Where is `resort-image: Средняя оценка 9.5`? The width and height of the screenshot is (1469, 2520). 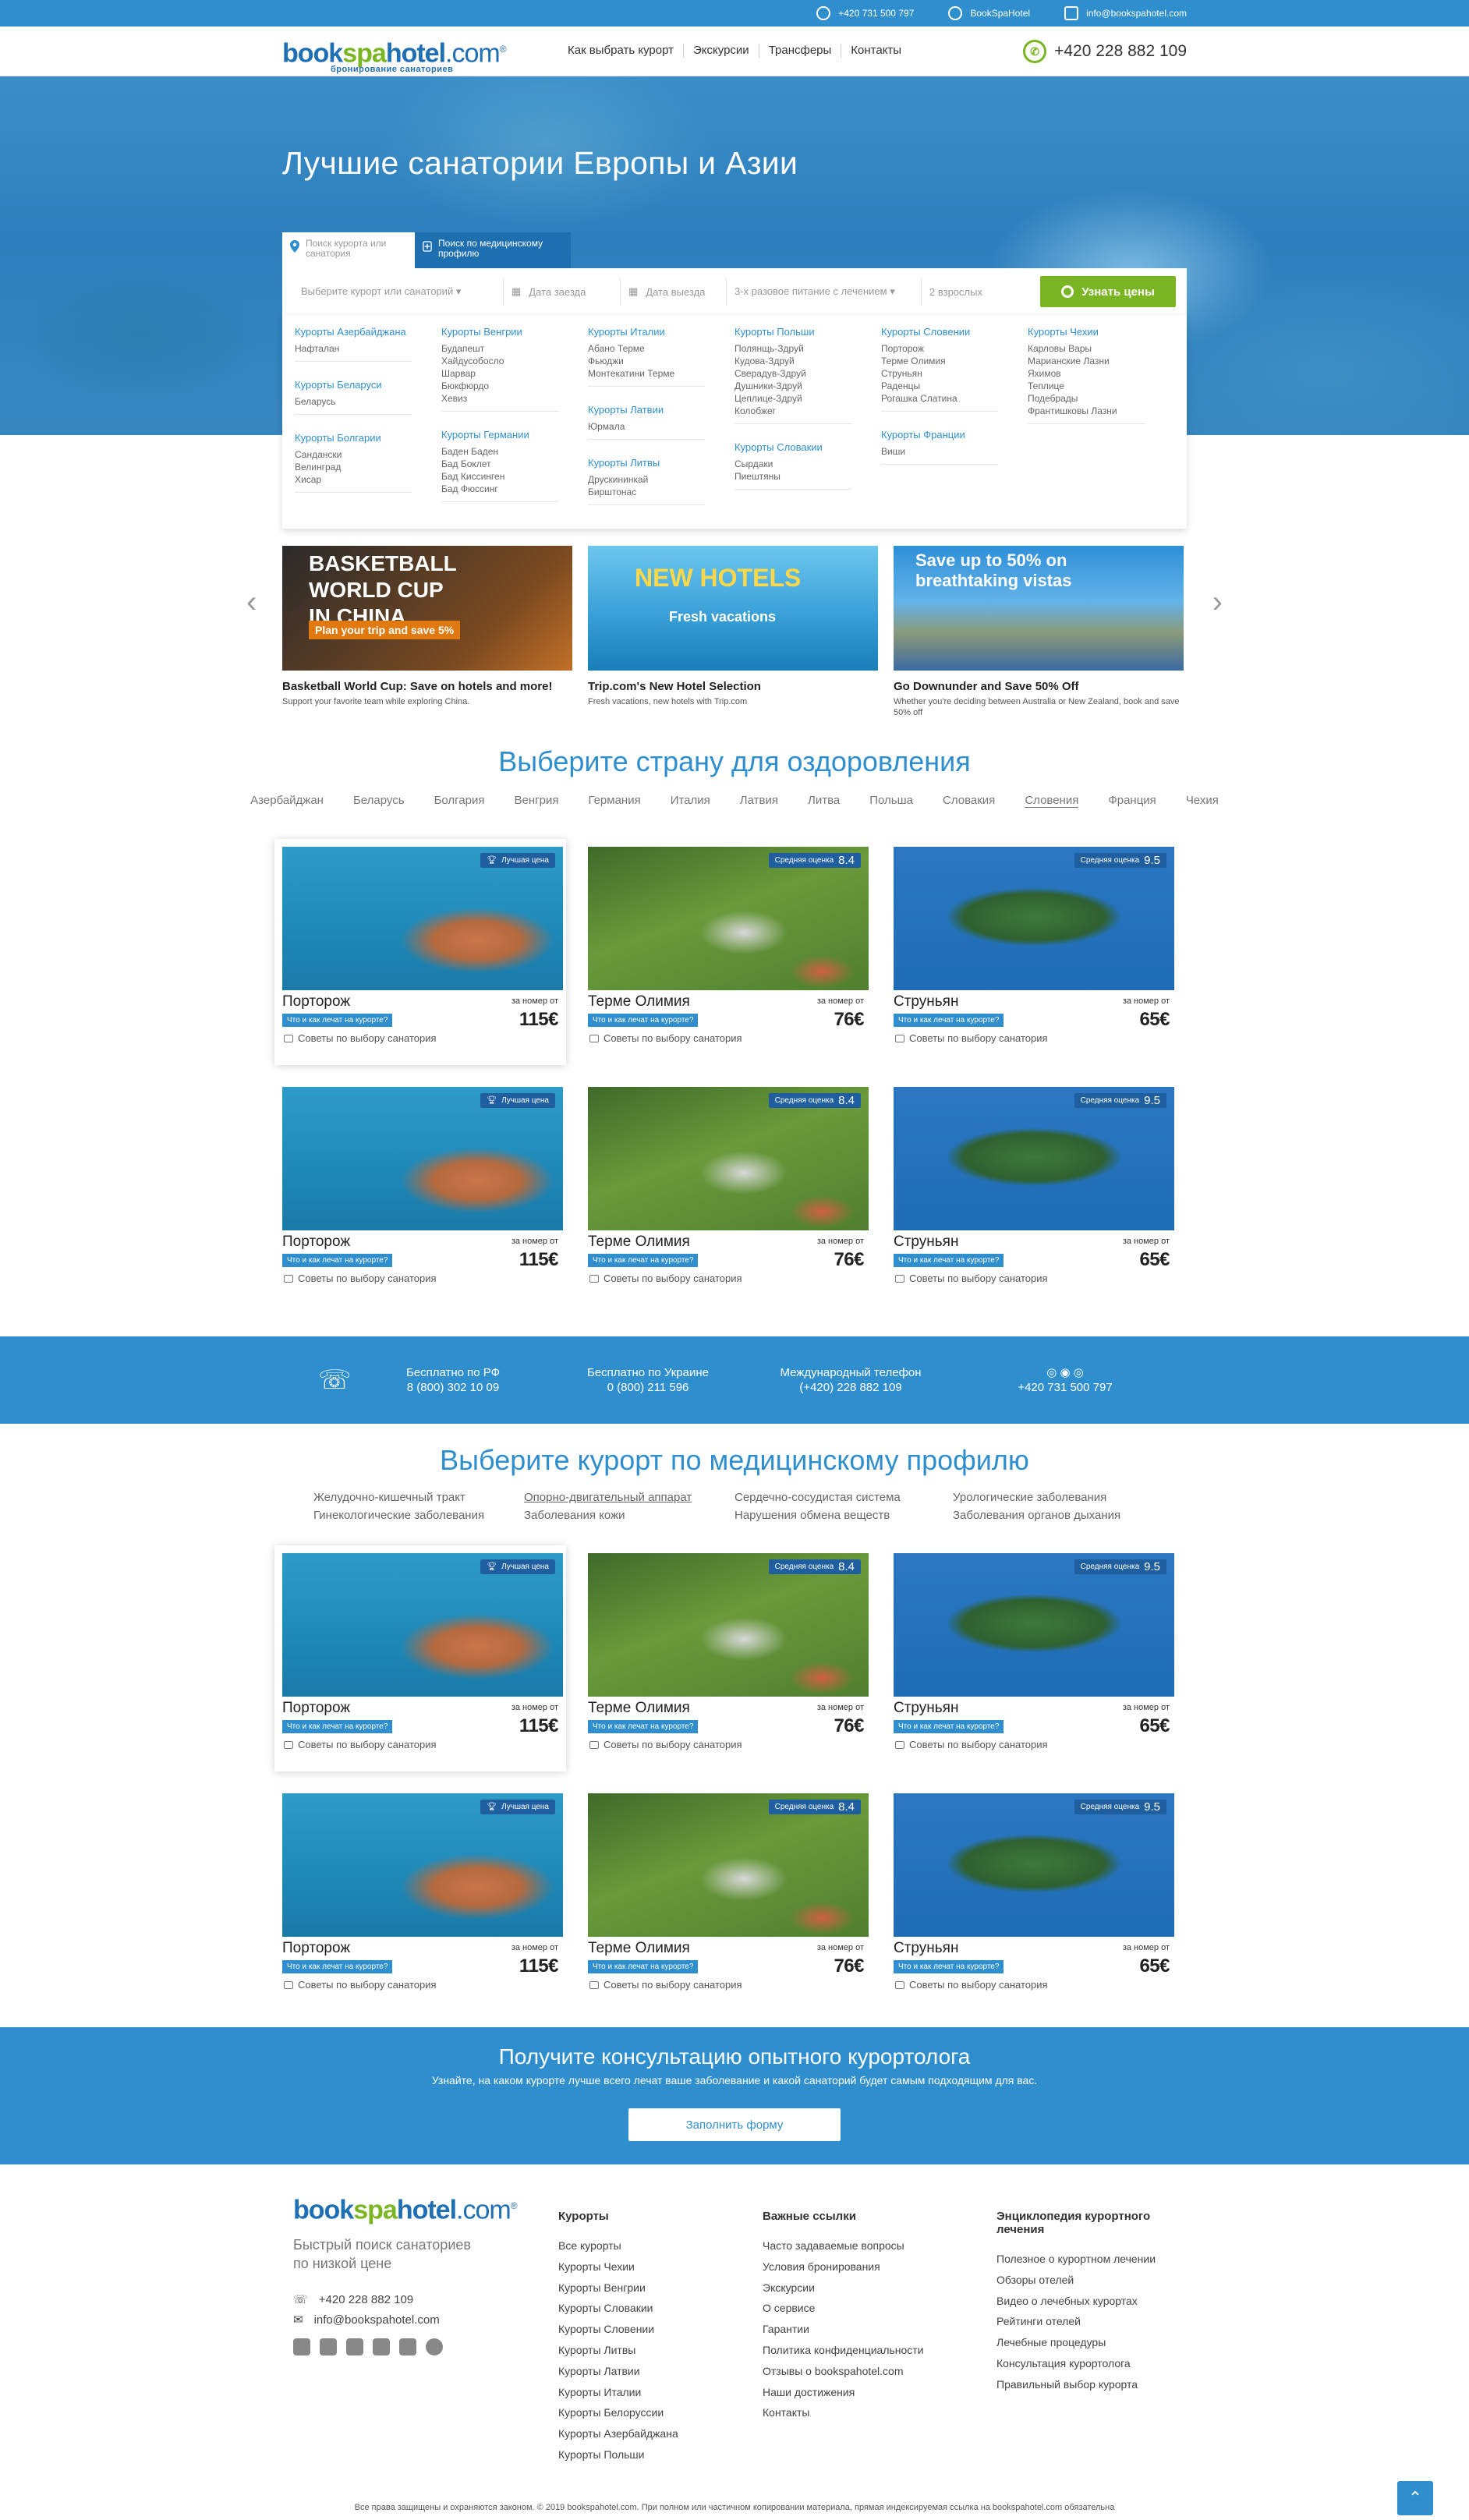 resort-image: Средняя оценка 9.5 is located at coordinates (1034, 1625).